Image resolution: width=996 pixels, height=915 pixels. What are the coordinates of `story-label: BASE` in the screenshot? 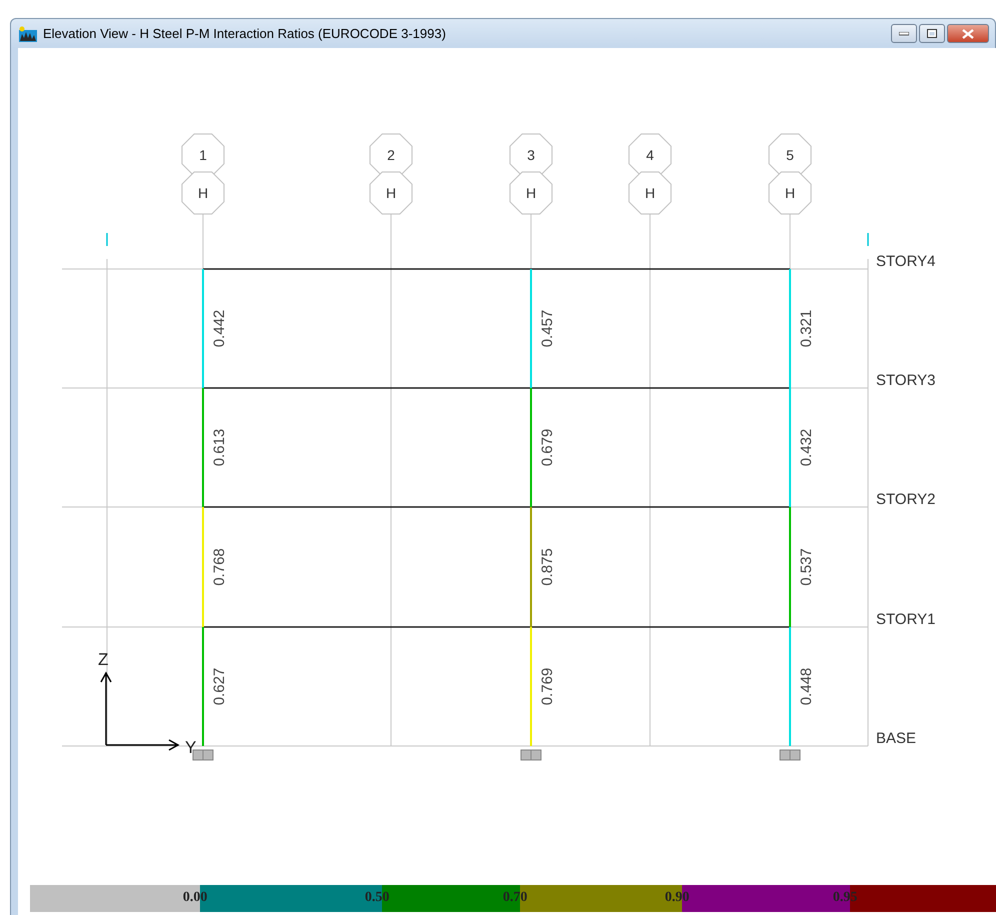 It's located at (896, 738).